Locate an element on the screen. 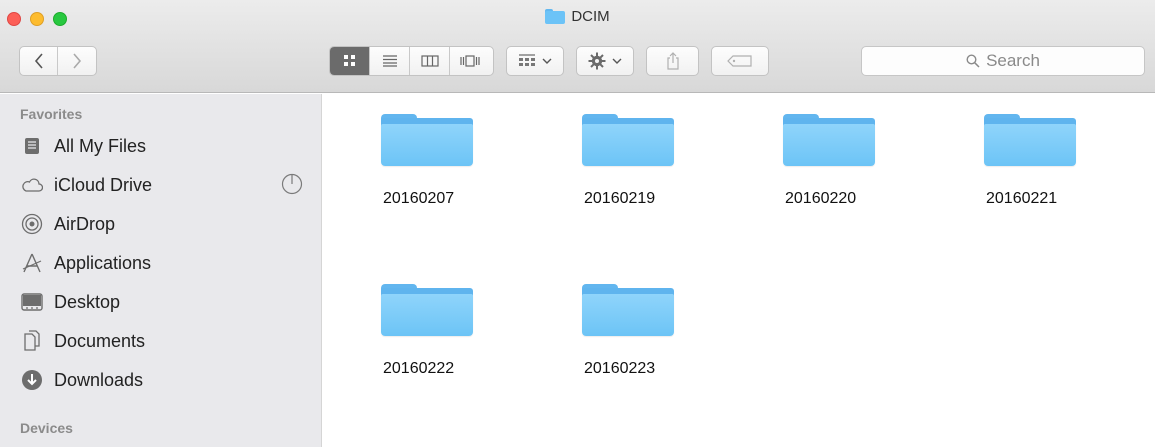  arrange-icon is located at coordinates (527, 60).